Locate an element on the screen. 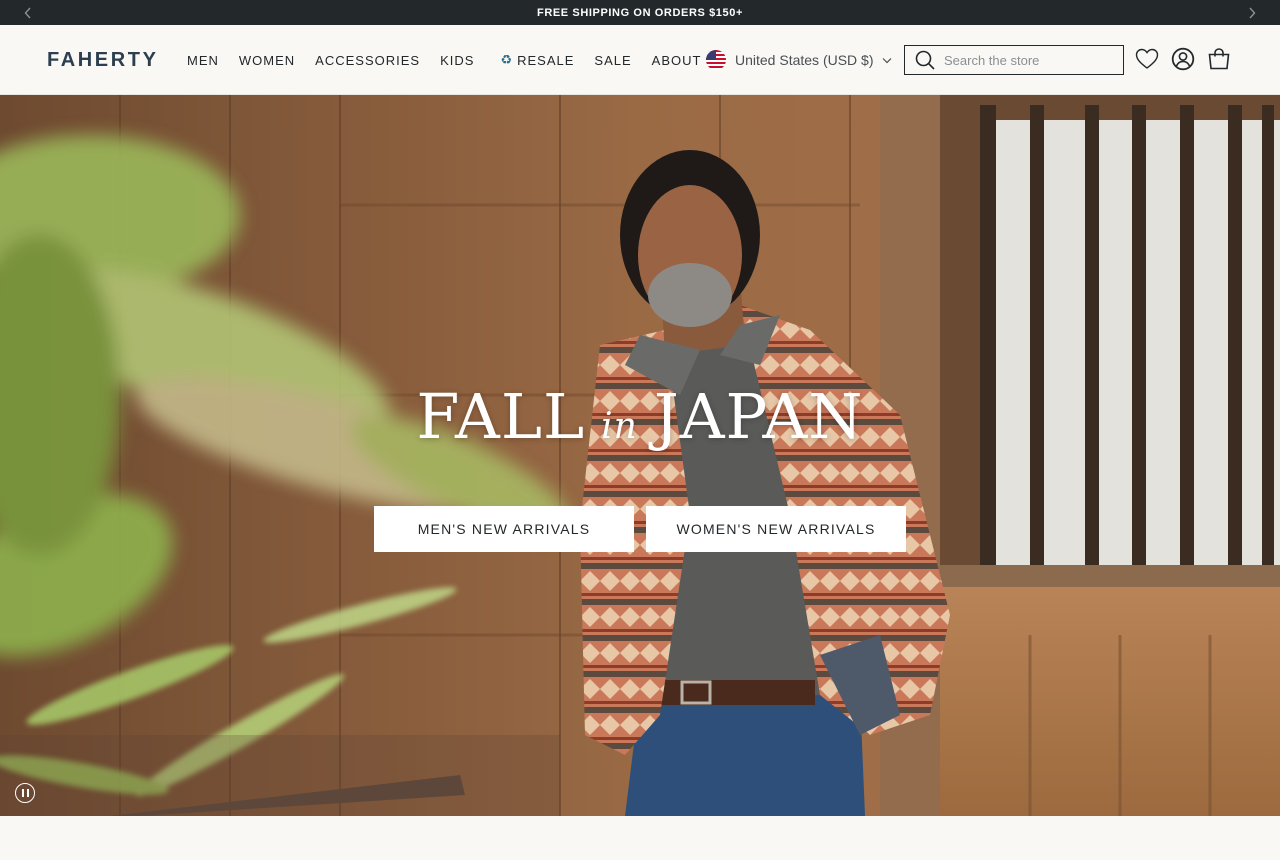  chevron-right-icon is located at coordinates (1252, 12).